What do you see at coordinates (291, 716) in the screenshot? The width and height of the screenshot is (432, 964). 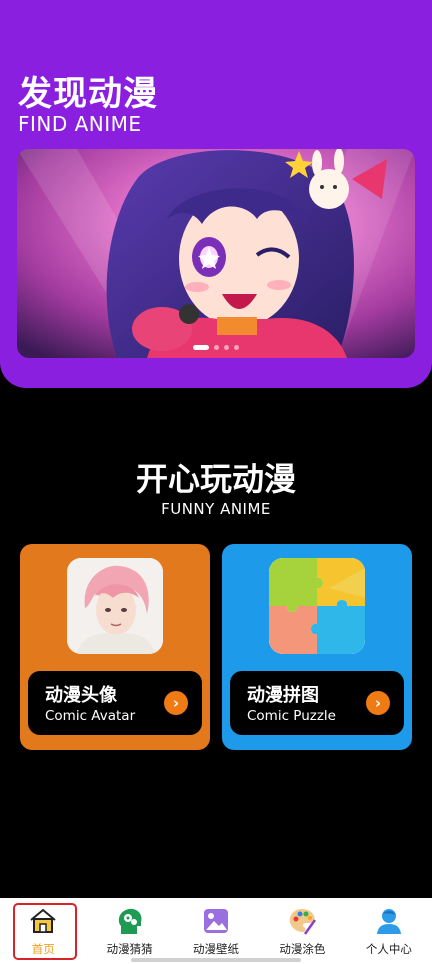 I see `card-subtitle: Comic Puzzle` at bounding box center [291, 716].